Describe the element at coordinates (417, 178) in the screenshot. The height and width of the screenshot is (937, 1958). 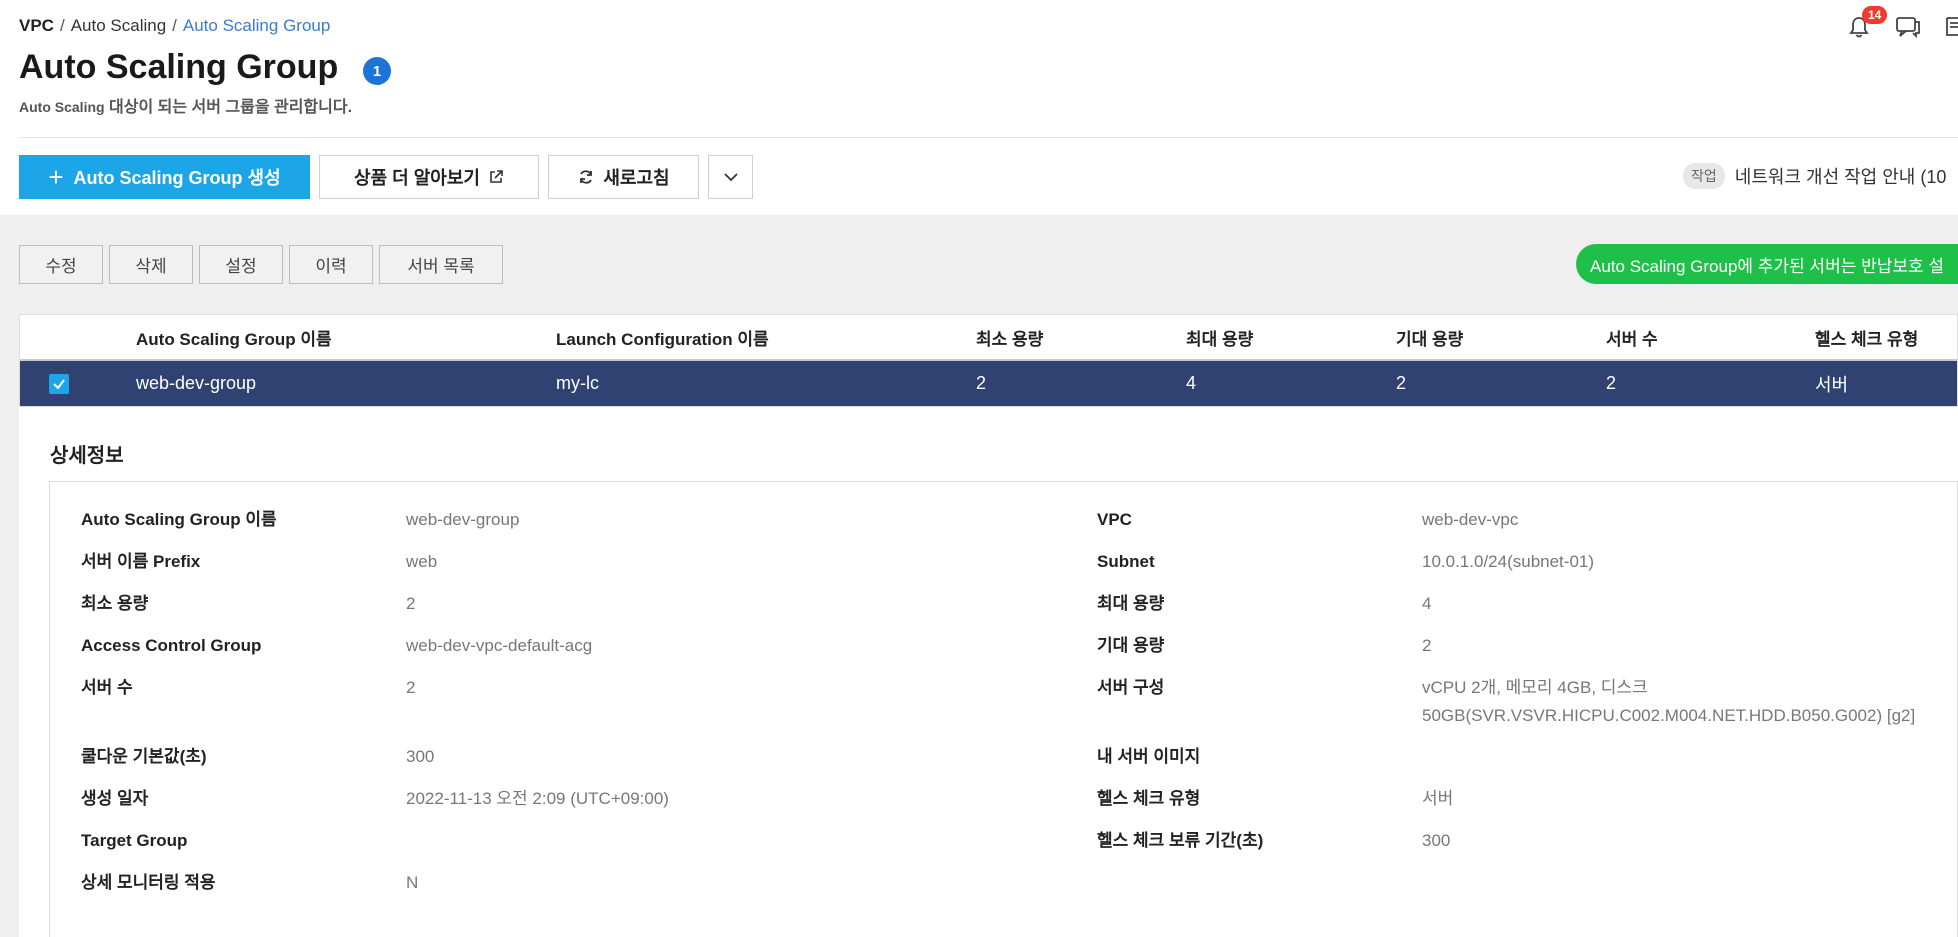
I see `learn-more-label: 상품 더 알아보기` at that location.